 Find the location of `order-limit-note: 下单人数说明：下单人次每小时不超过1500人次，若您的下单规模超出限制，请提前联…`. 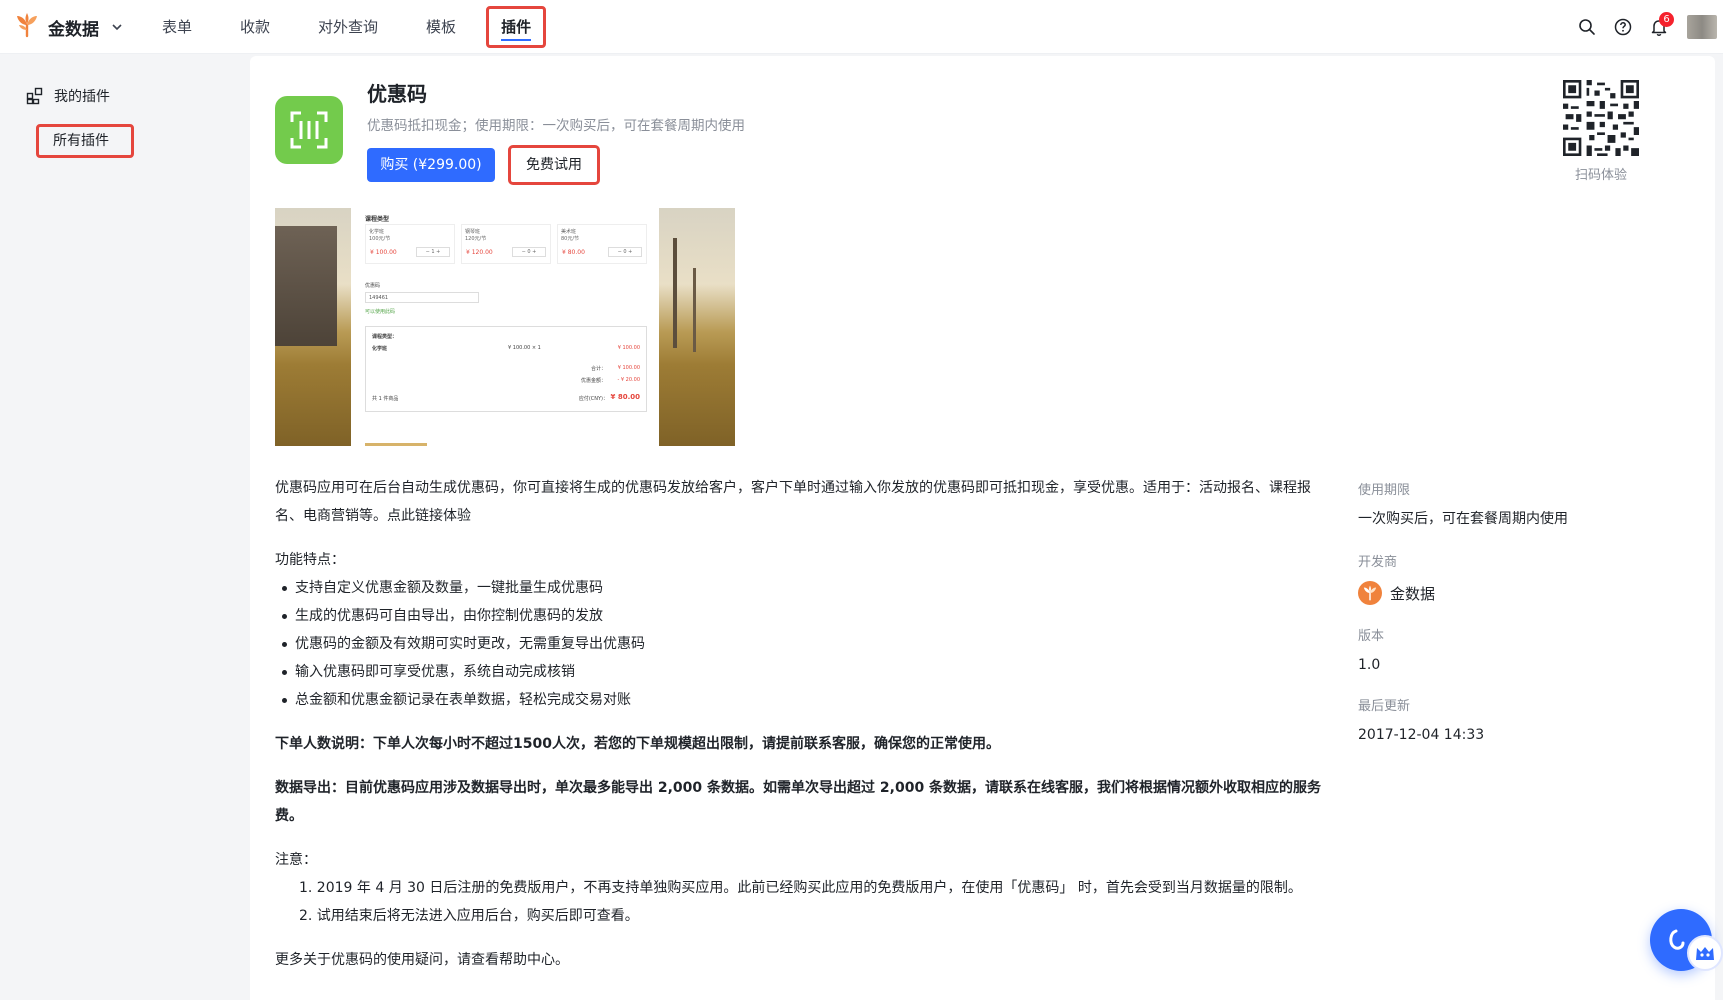

order-limit-note: 下单人数说明：下单人次每小时不超过1500人次，若您的下单规模超出限制，请提前联… is located at coordinates (637, 744).